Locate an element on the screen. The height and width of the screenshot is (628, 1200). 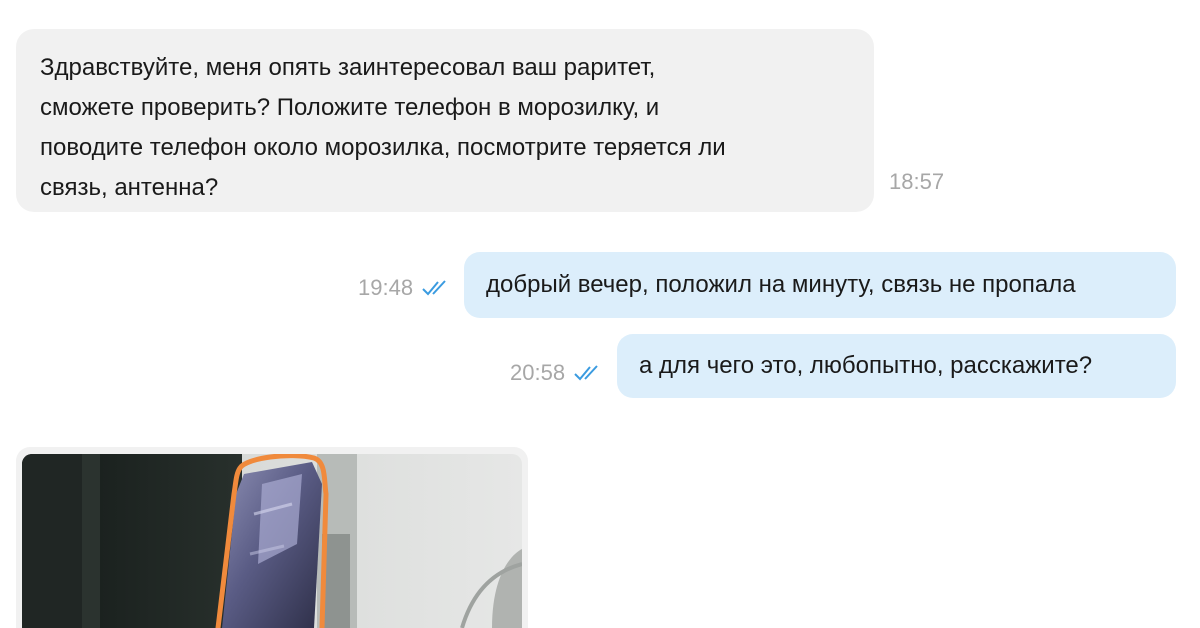
message-meta: 19:48 is located at coordinates (404, 288).